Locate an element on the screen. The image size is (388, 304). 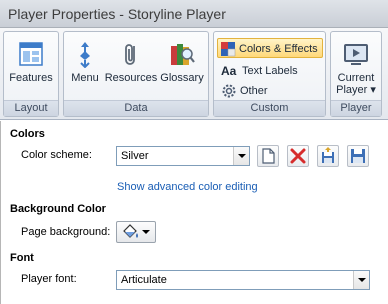
other-button: Other is located at coordinates (243, 91).